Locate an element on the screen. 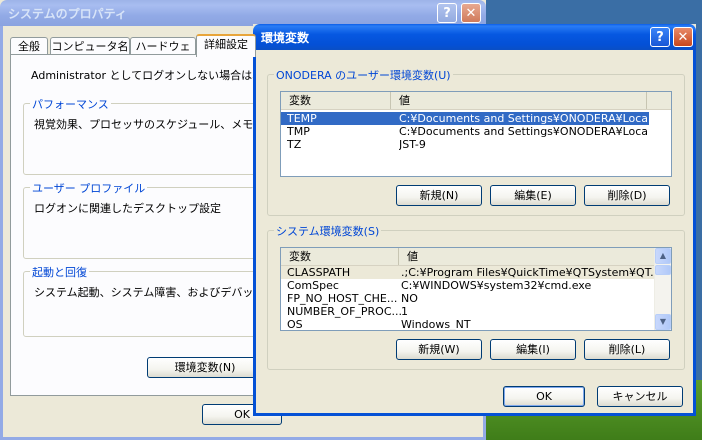 The width and height of the screenshot is (702, 440). environment-variables-title: 環境変数 is located at coordinates (285, 38).